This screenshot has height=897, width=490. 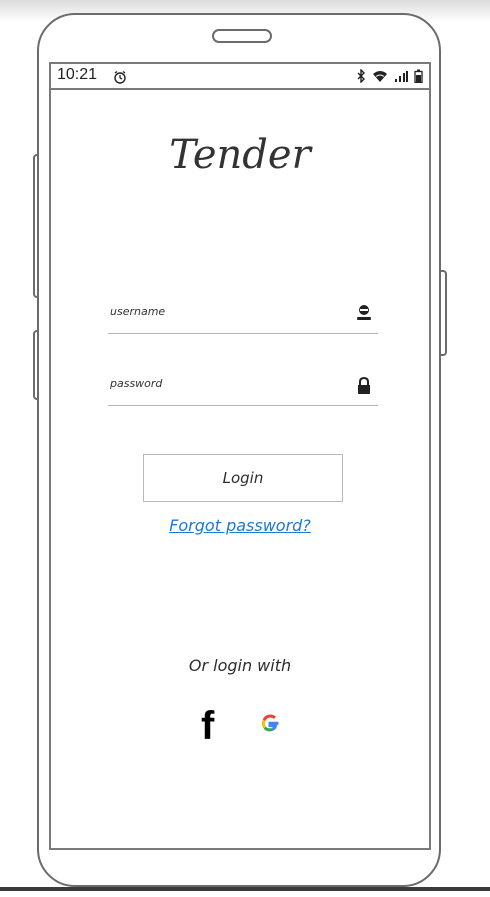 I want to click on google-icon, so click(x=270, y=725).